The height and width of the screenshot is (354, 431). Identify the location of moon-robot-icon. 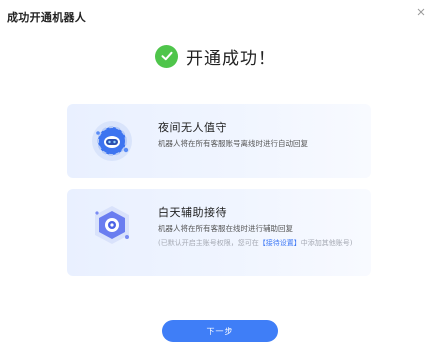
(112, 141).